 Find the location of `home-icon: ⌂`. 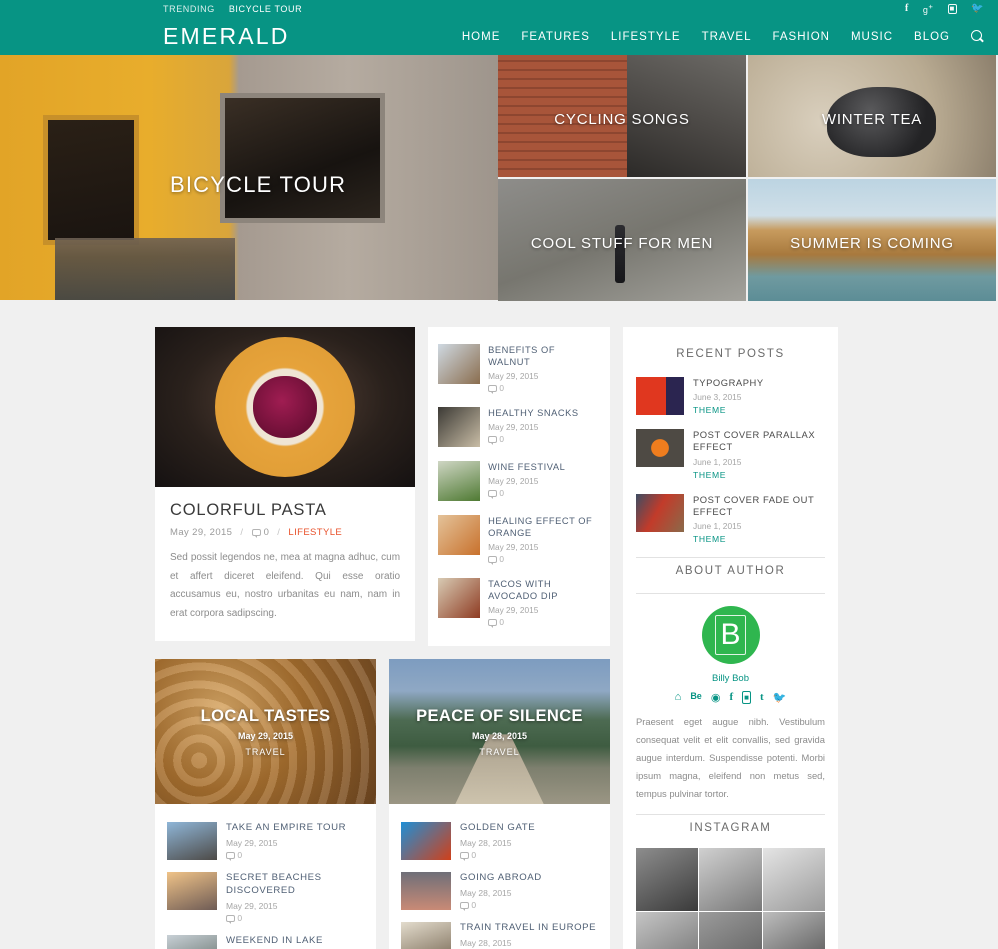

home-icon: ⌂ is located at coordinates (678, 697).